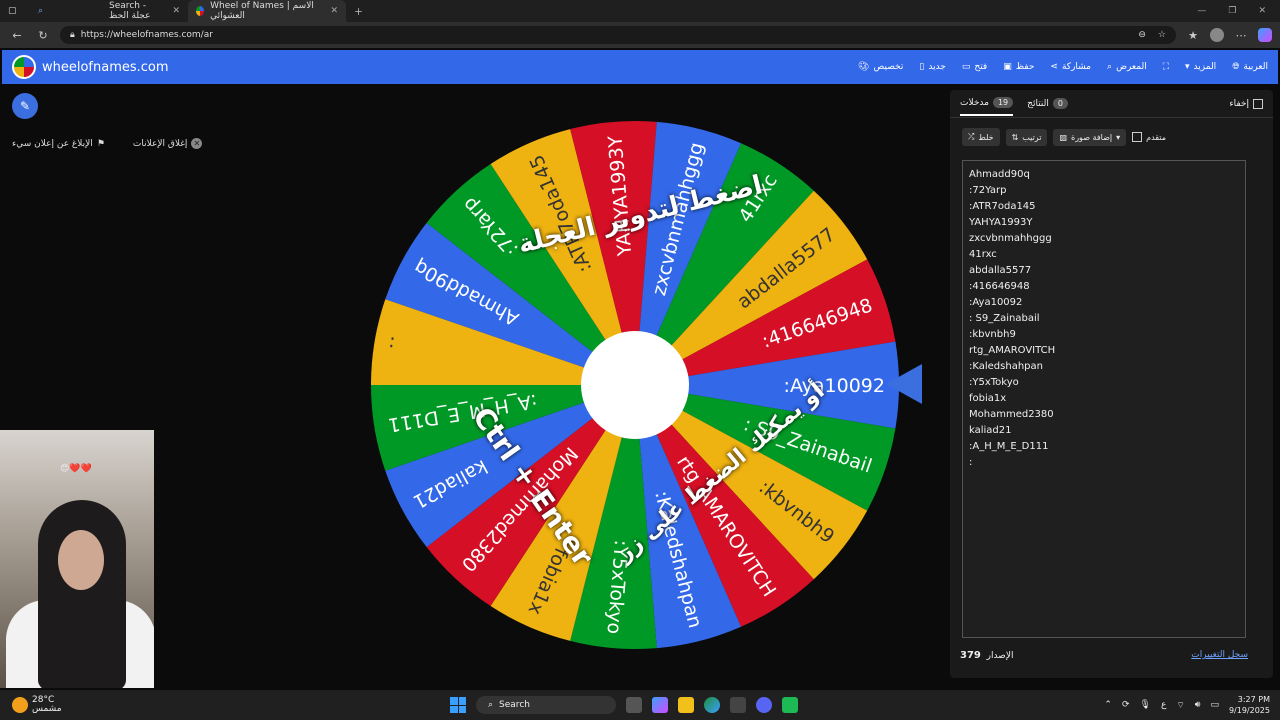 This screenshot has height=720, width=1280. What do you see at coordinates (82, 594) in the screenshot?
I see `webcam-person-hijab` at bounding box center [82, 594].